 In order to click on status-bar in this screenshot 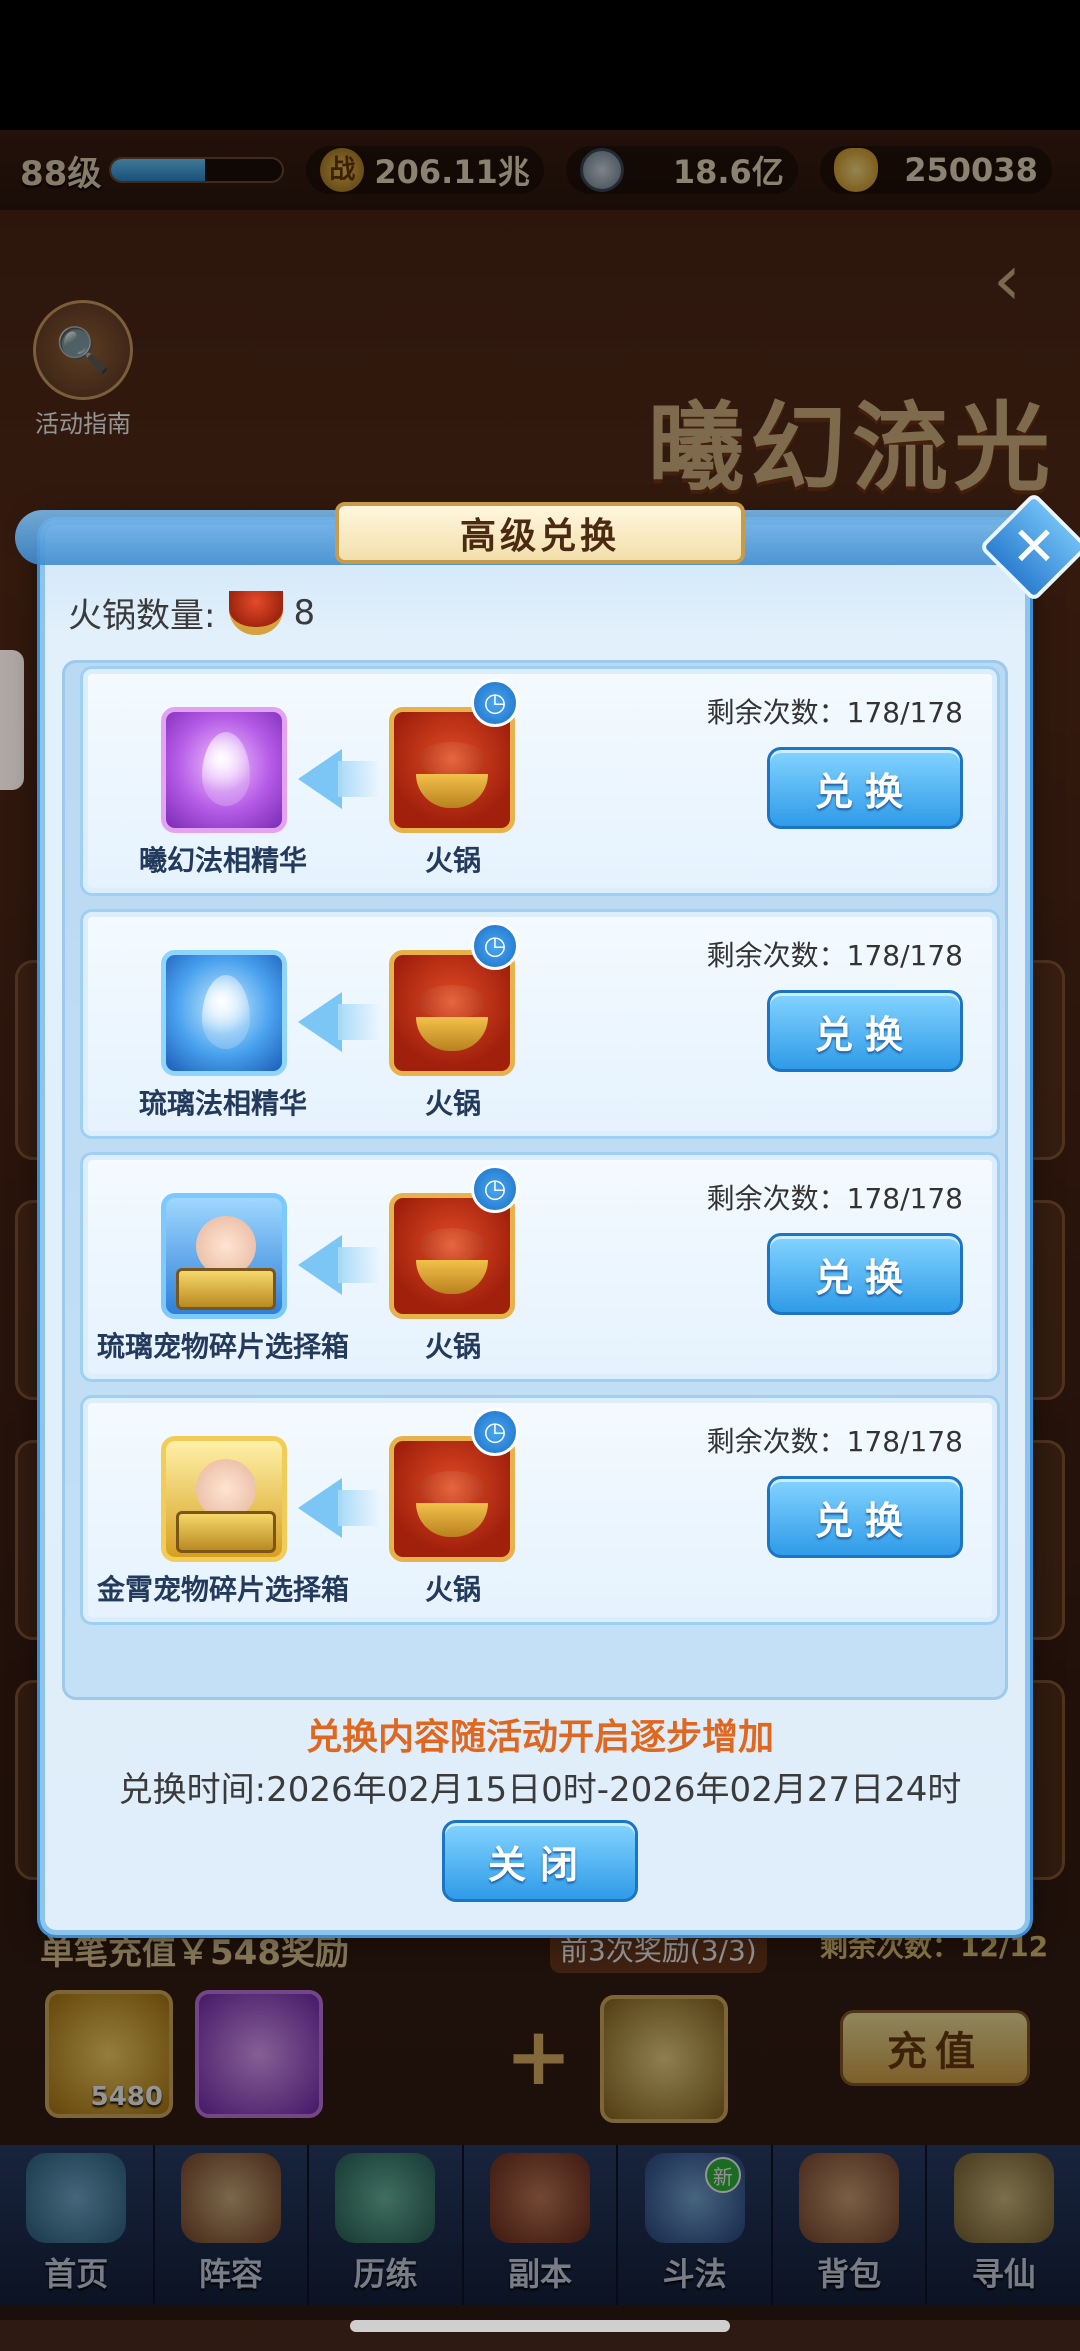, I will do `click(540, 65)`.